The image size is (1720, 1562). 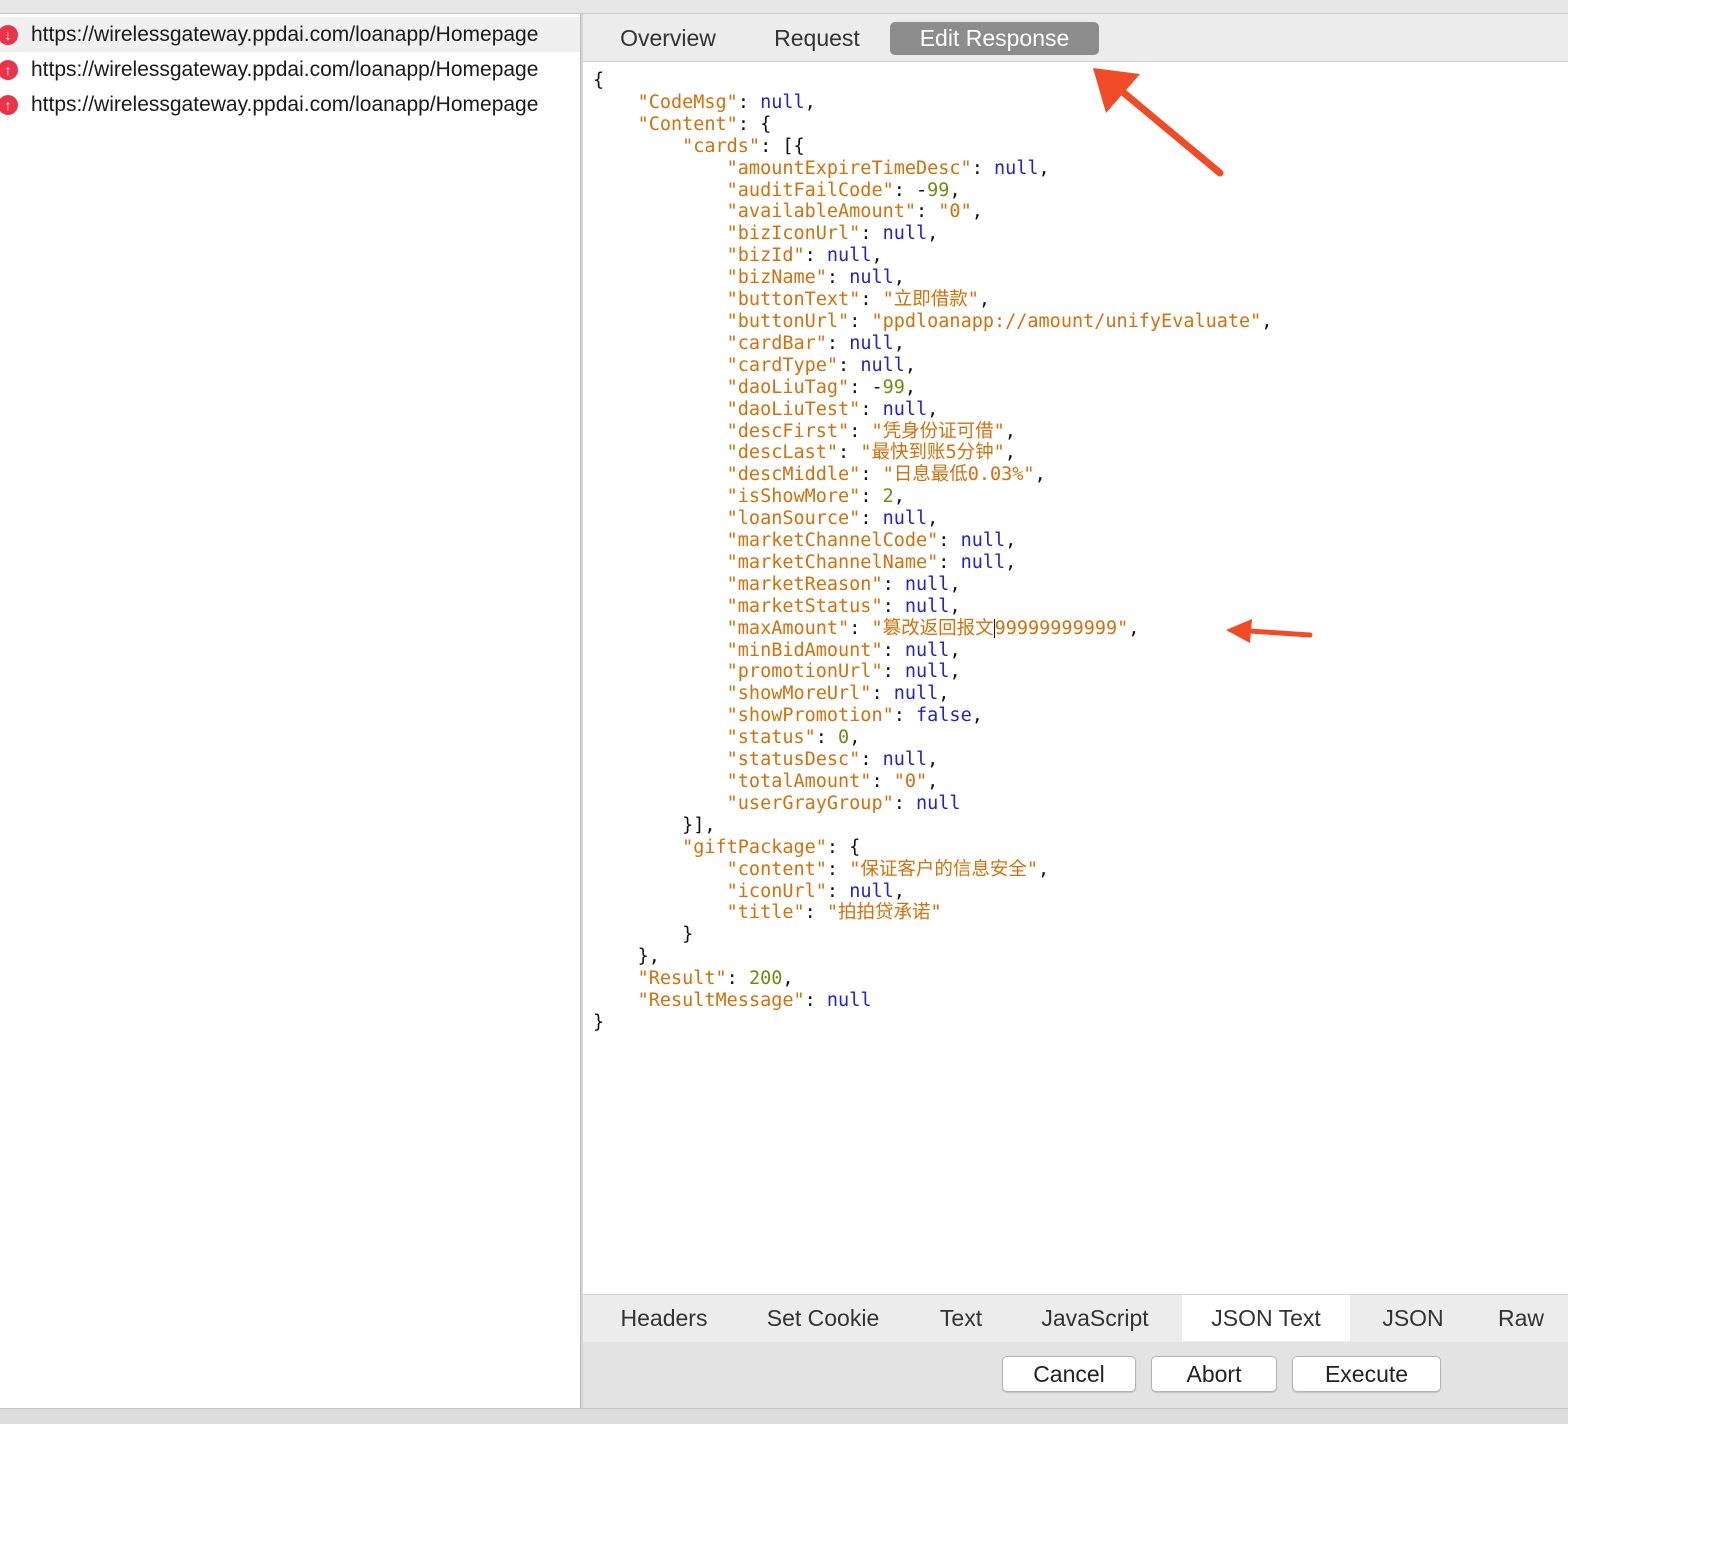 What do you see at coordinates (932, 1001) in the screenshot?
I see `json-line: "ResultMessage": null` at bounding box center [932, 1001].